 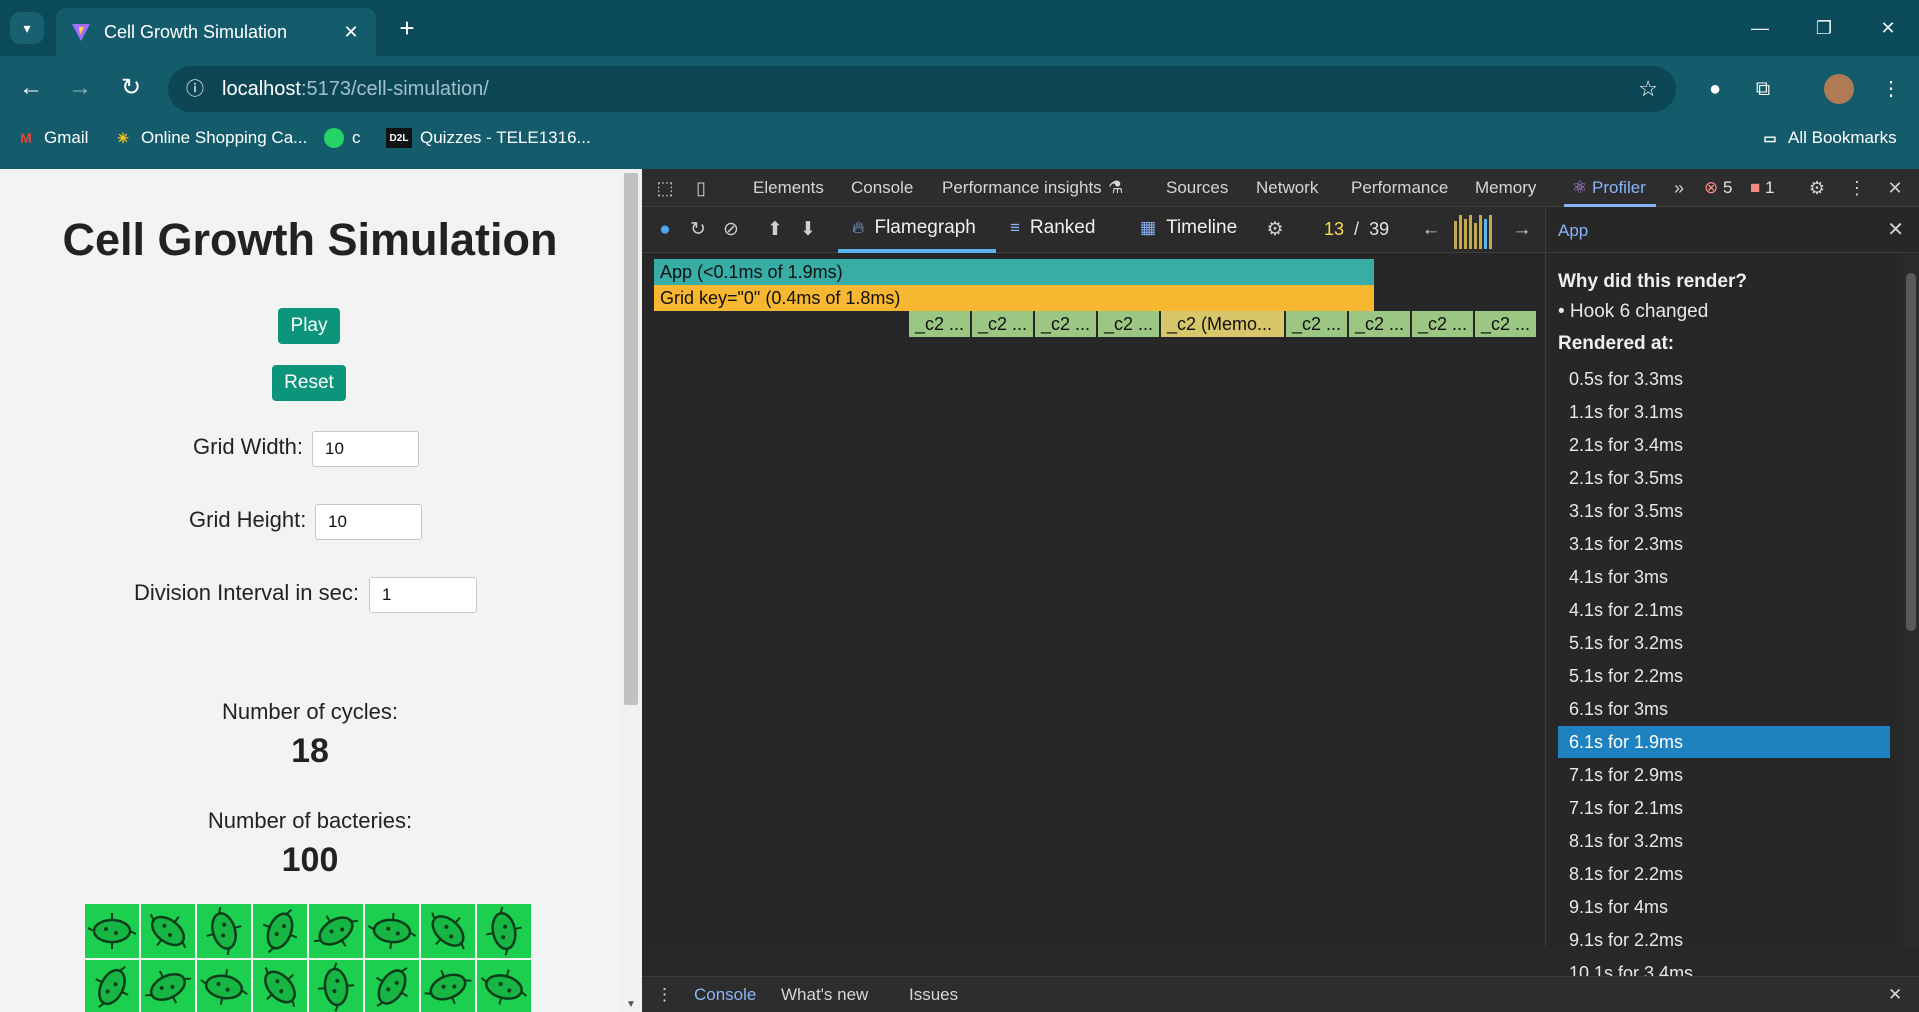 I want to click on device-toolbar-icon: ▯, so click(x=701, y=188).